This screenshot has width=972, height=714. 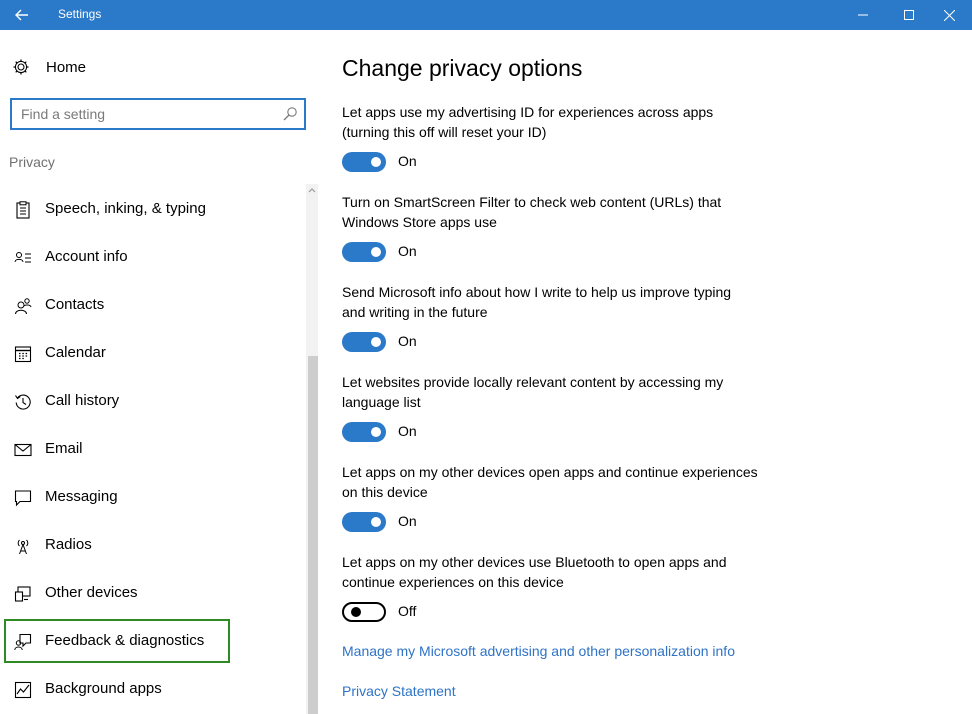 What do you see at coordinates (91, 592) in the screenshot?
I see `sidebar-item-label: Other devices` at bounding box center [91, 592].